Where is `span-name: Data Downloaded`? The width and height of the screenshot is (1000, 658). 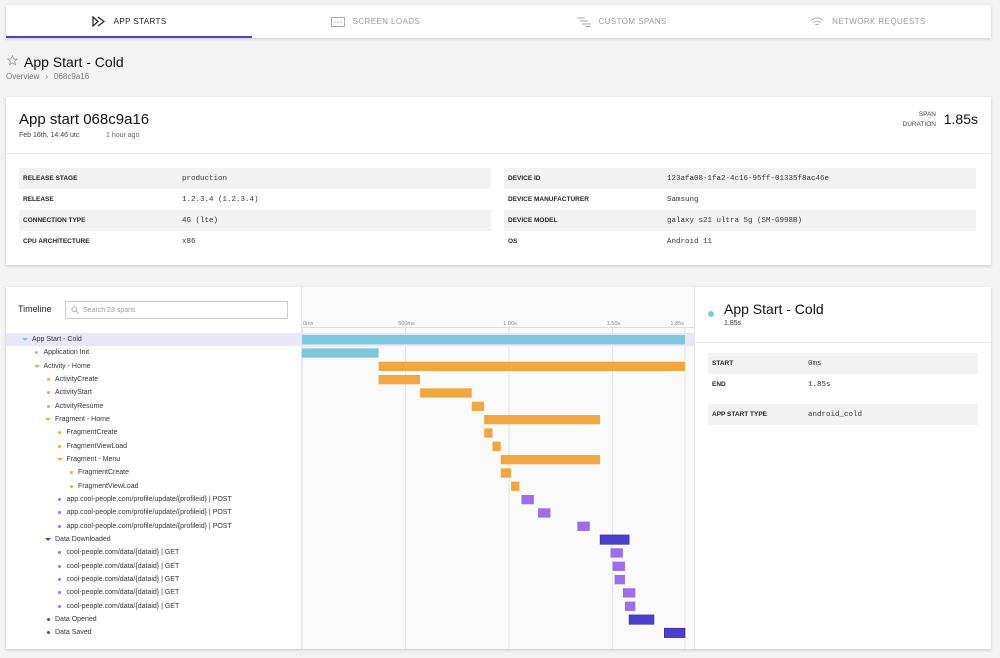 span-name: Data Downloaded is located at coordinates (83, 540).